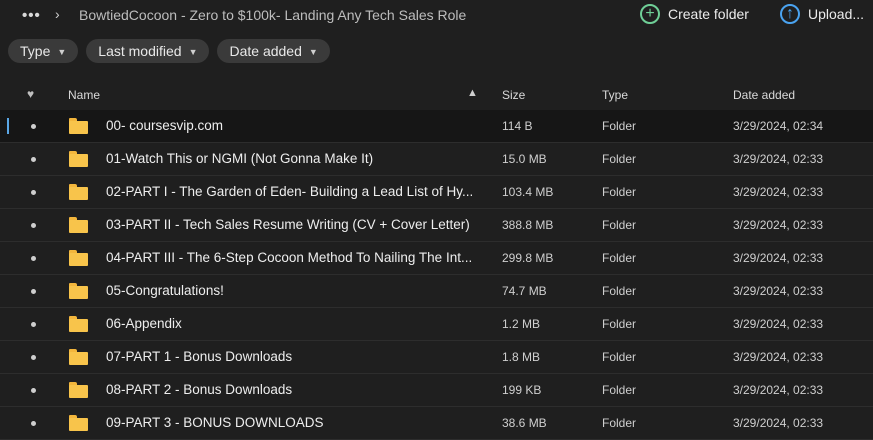 The height and width of the screenshot is (440, 873). What do you see at coordinates (35, 51) in the screenshot?
I see `filter-label: Type` at bounding box center [35, 51].